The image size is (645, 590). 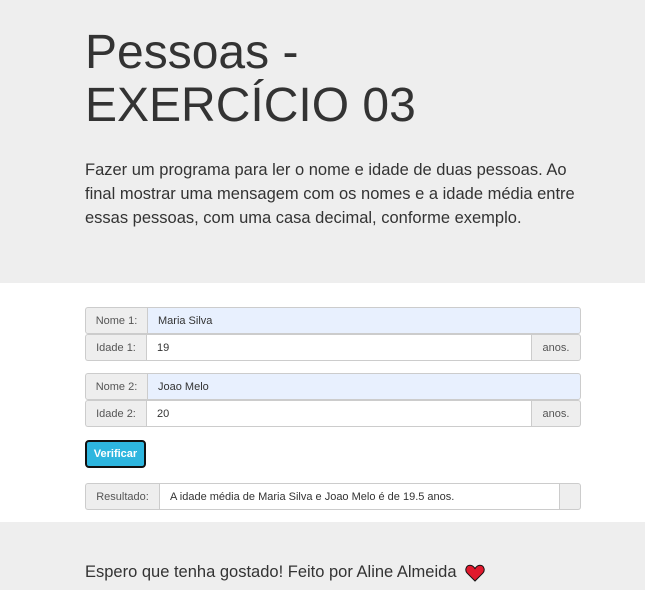 I want to click on heart-icon, so click(x=475, y=573).